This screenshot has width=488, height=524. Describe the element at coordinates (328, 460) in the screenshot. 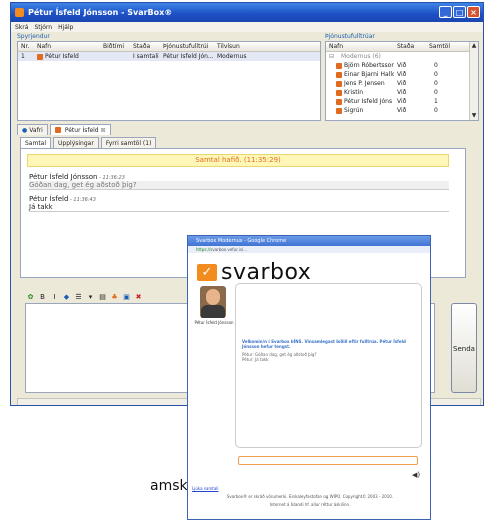

I see `customer-input` at that location.